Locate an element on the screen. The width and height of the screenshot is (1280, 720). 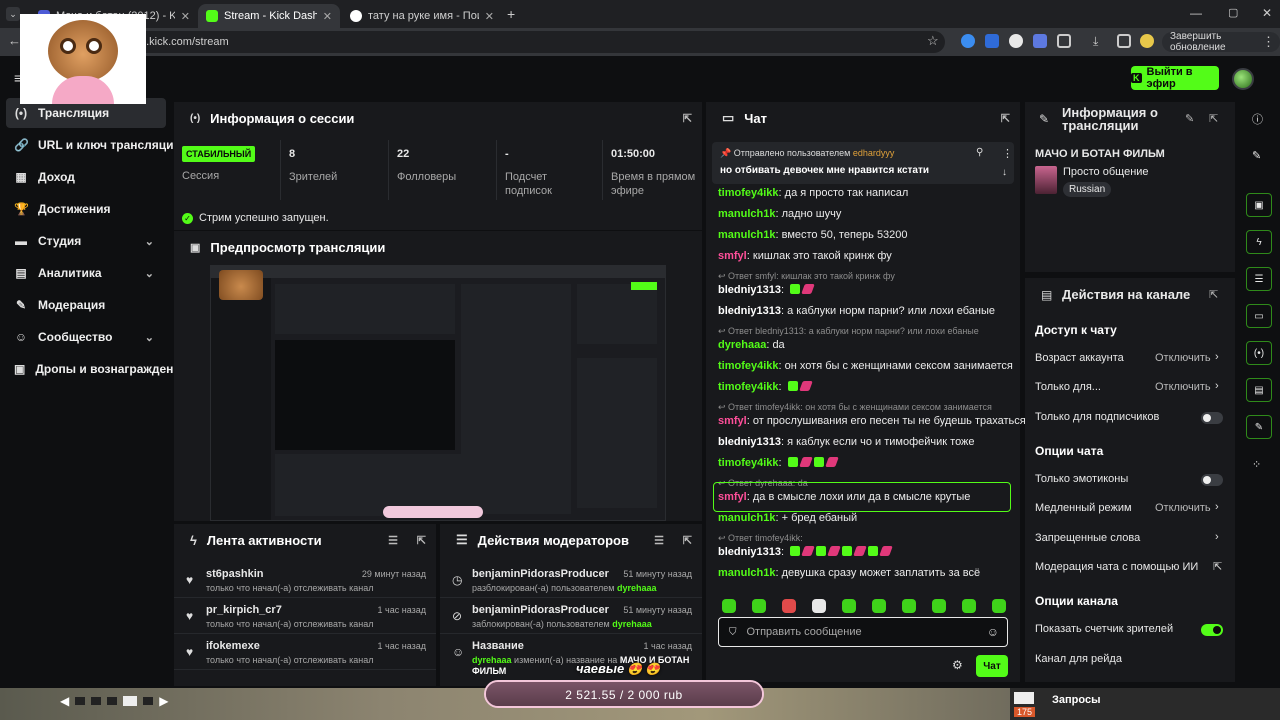
rail-chat-button: ▭ is located at coordinates (1259, 316).